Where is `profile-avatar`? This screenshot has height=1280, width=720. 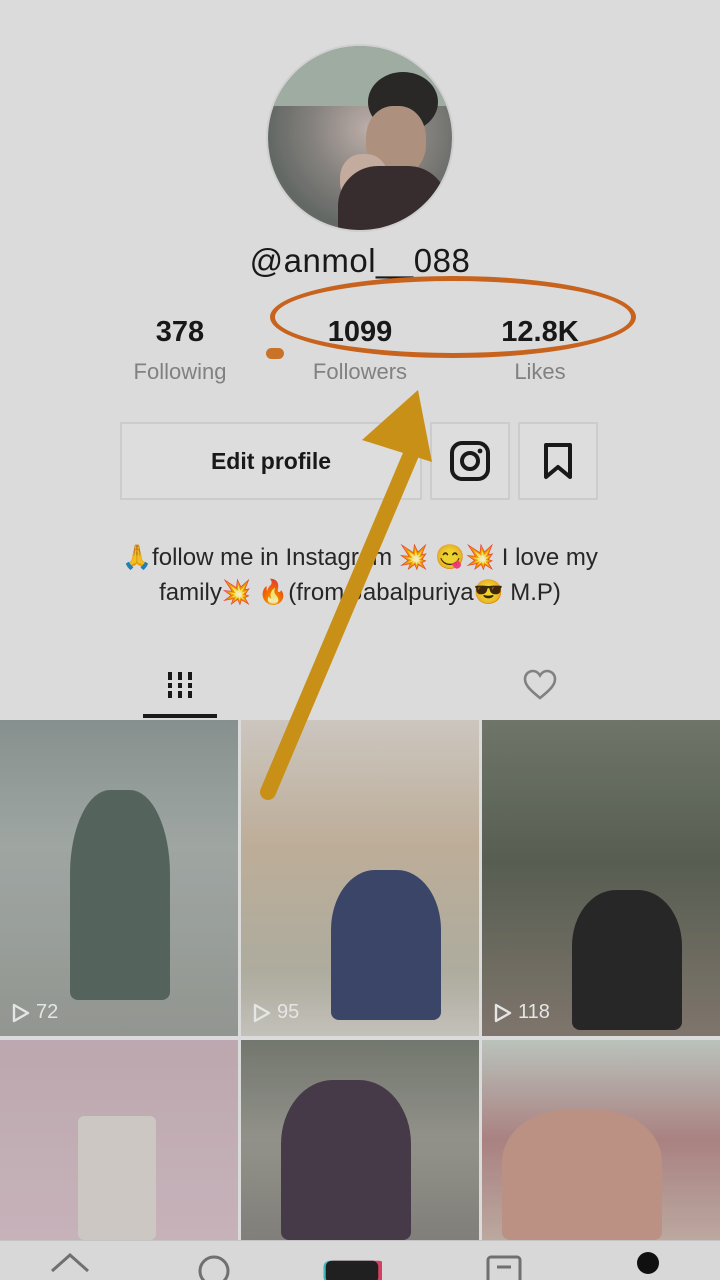
profile-avatar is located at coordinates (360, 138).